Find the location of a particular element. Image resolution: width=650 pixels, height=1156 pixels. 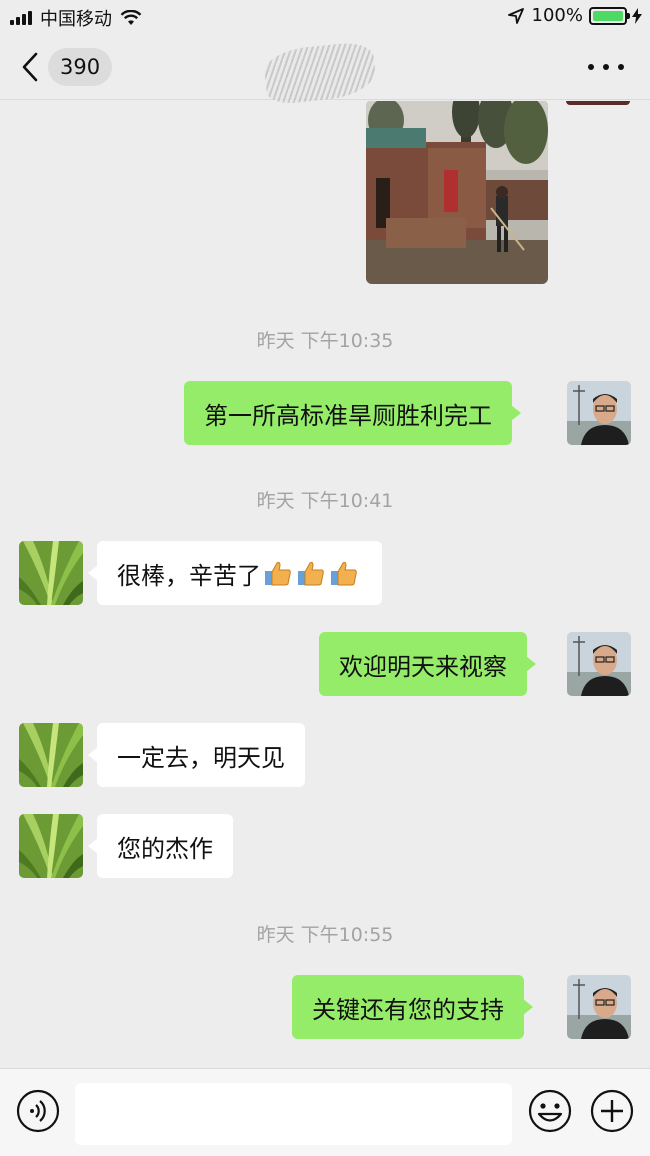

photo-image is located at coordinates (457, 192).